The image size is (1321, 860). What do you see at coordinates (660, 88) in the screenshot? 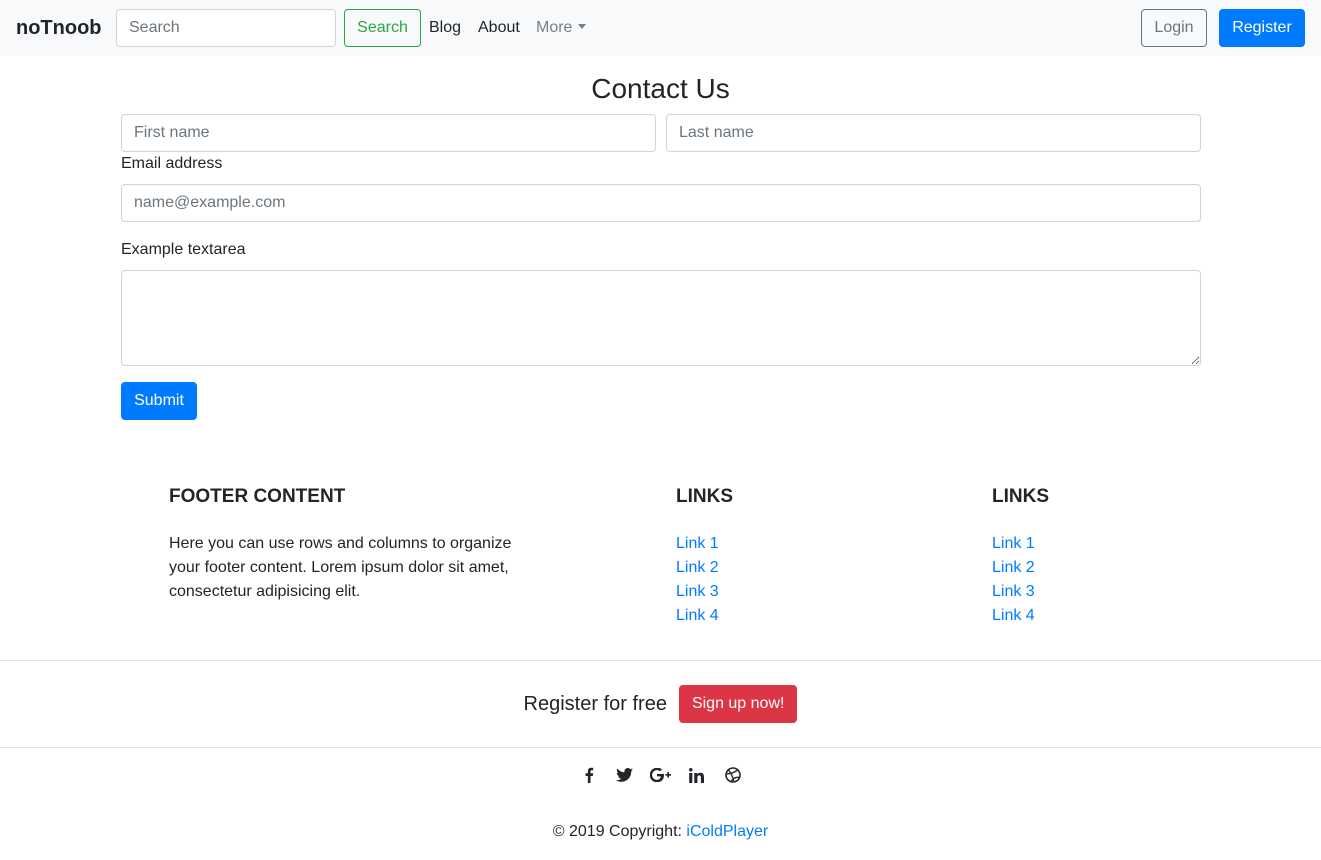
I see `page-title: Contact Us` at bounding box center [660, 88].